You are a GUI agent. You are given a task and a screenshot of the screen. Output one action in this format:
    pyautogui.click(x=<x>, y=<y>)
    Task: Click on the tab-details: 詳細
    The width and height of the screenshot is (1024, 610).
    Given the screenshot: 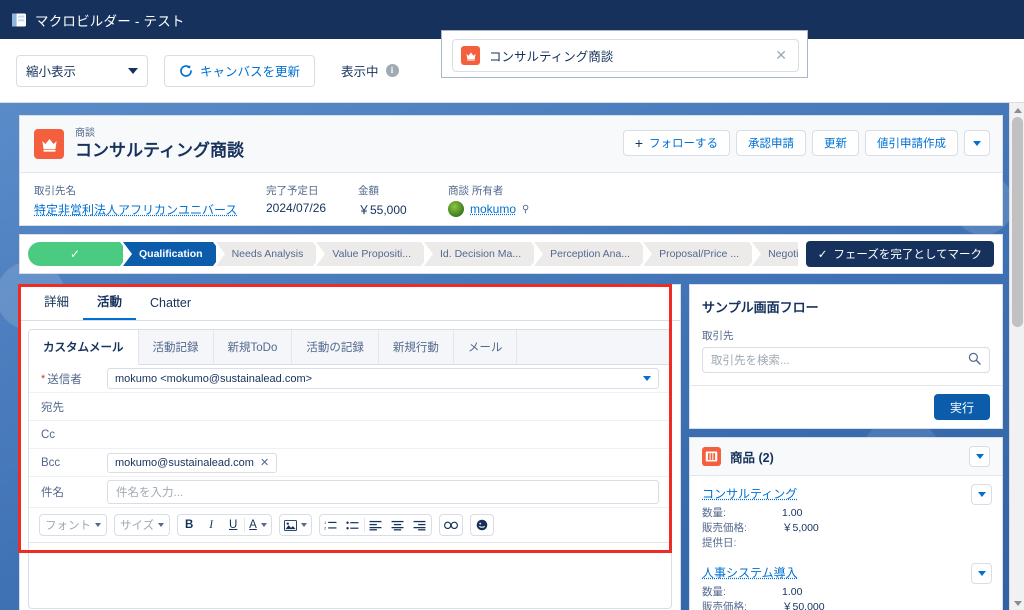 What is the action you would take?
    pyautogui.click(x=56, y=303)
    